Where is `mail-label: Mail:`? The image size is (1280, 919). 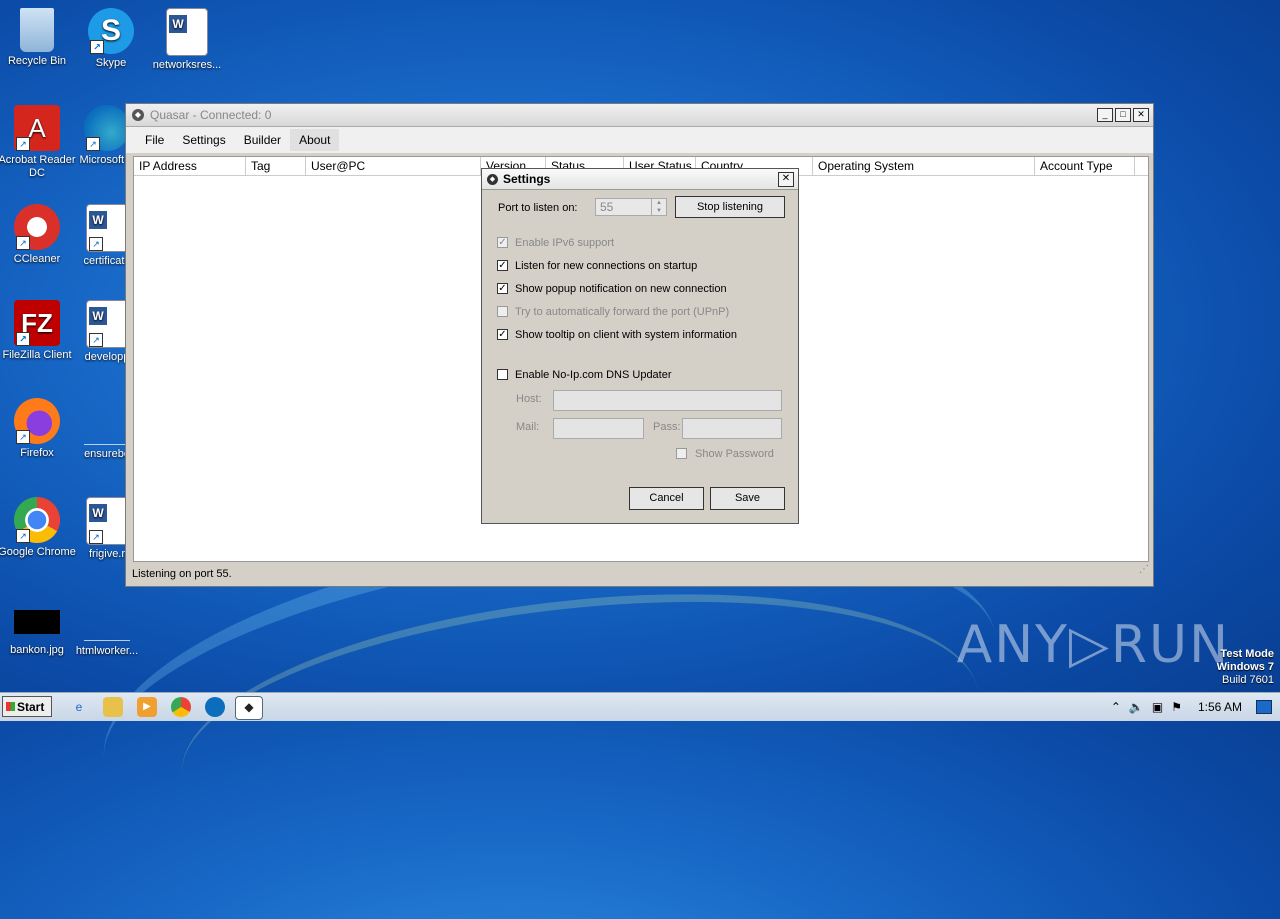 mail-label: Mail: is located at coordinates (528, 427).